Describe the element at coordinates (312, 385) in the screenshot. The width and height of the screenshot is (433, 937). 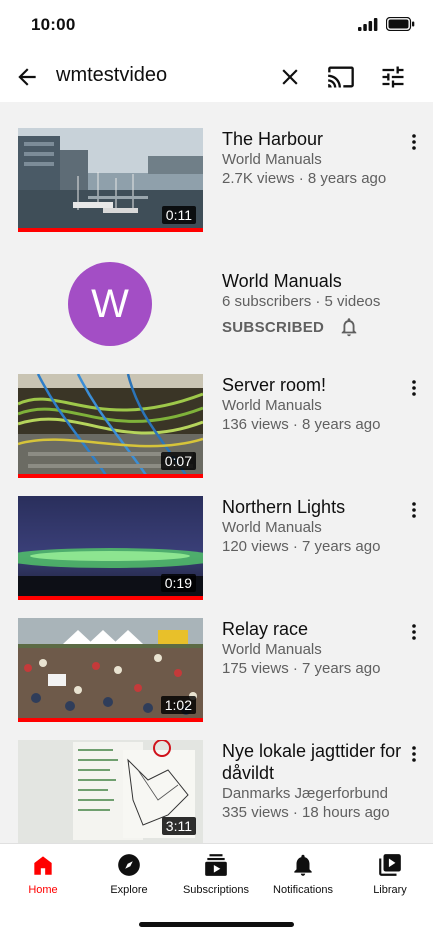
I see `video-title: Server room!` at that location.